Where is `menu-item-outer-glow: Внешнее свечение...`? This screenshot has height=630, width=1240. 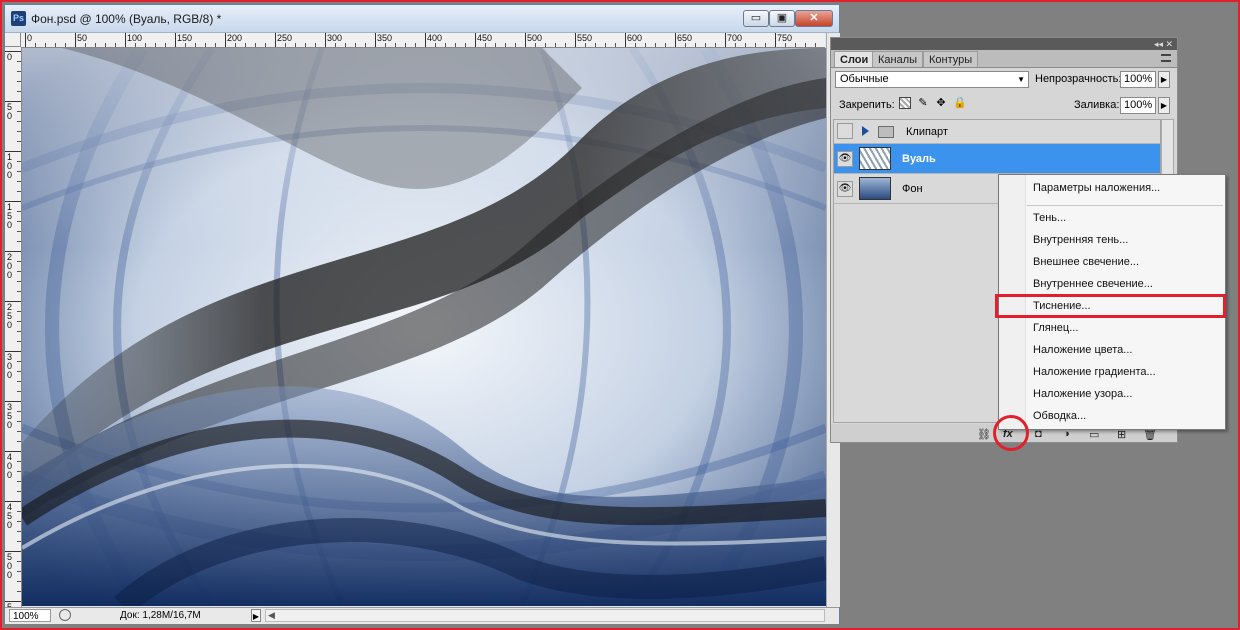 menu-item-outer-glow: Внешнее свечение... is located at coordinates (1086, 262).